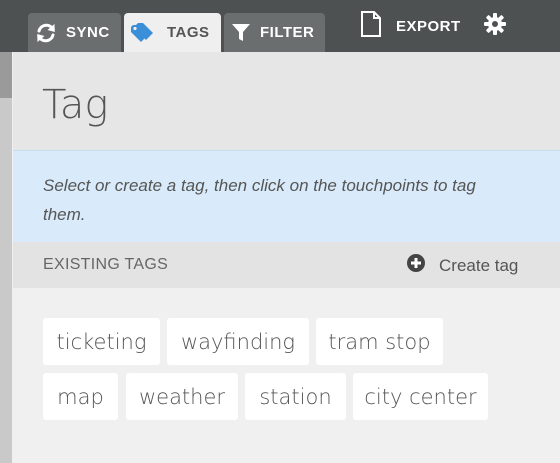 The image size is (560, 463). What do you see at coordinates (287, 32) in the screenshot?
I see `tab-filter-label: FILTER` at bounding box center [287, 32].